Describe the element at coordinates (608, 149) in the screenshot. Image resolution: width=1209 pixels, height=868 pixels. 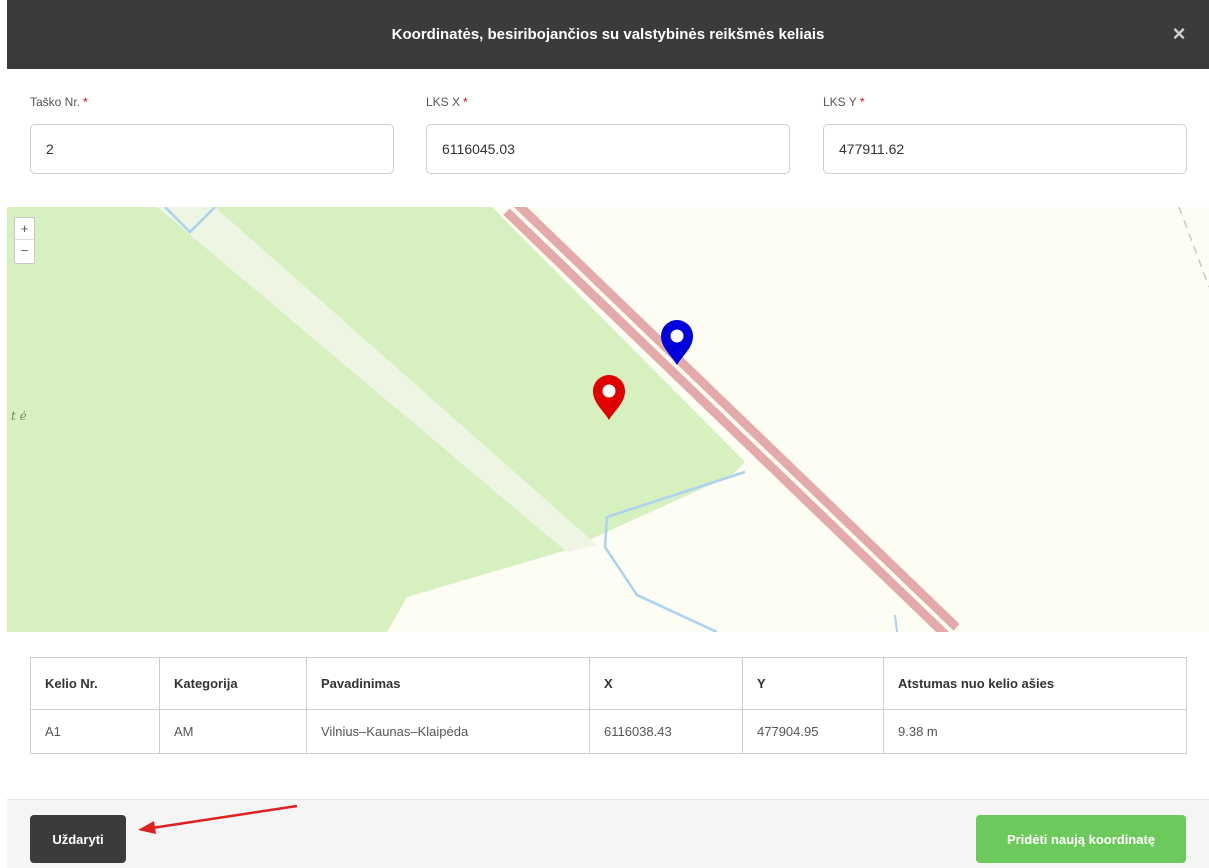
I see `lks-x-input` at that location.